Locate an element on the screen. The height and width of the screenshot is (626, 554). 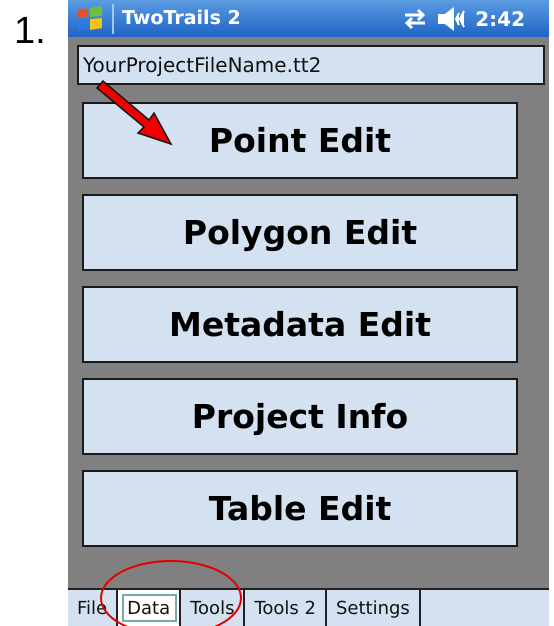
menu-button: Table Edit is located at coordinates (300, 508).